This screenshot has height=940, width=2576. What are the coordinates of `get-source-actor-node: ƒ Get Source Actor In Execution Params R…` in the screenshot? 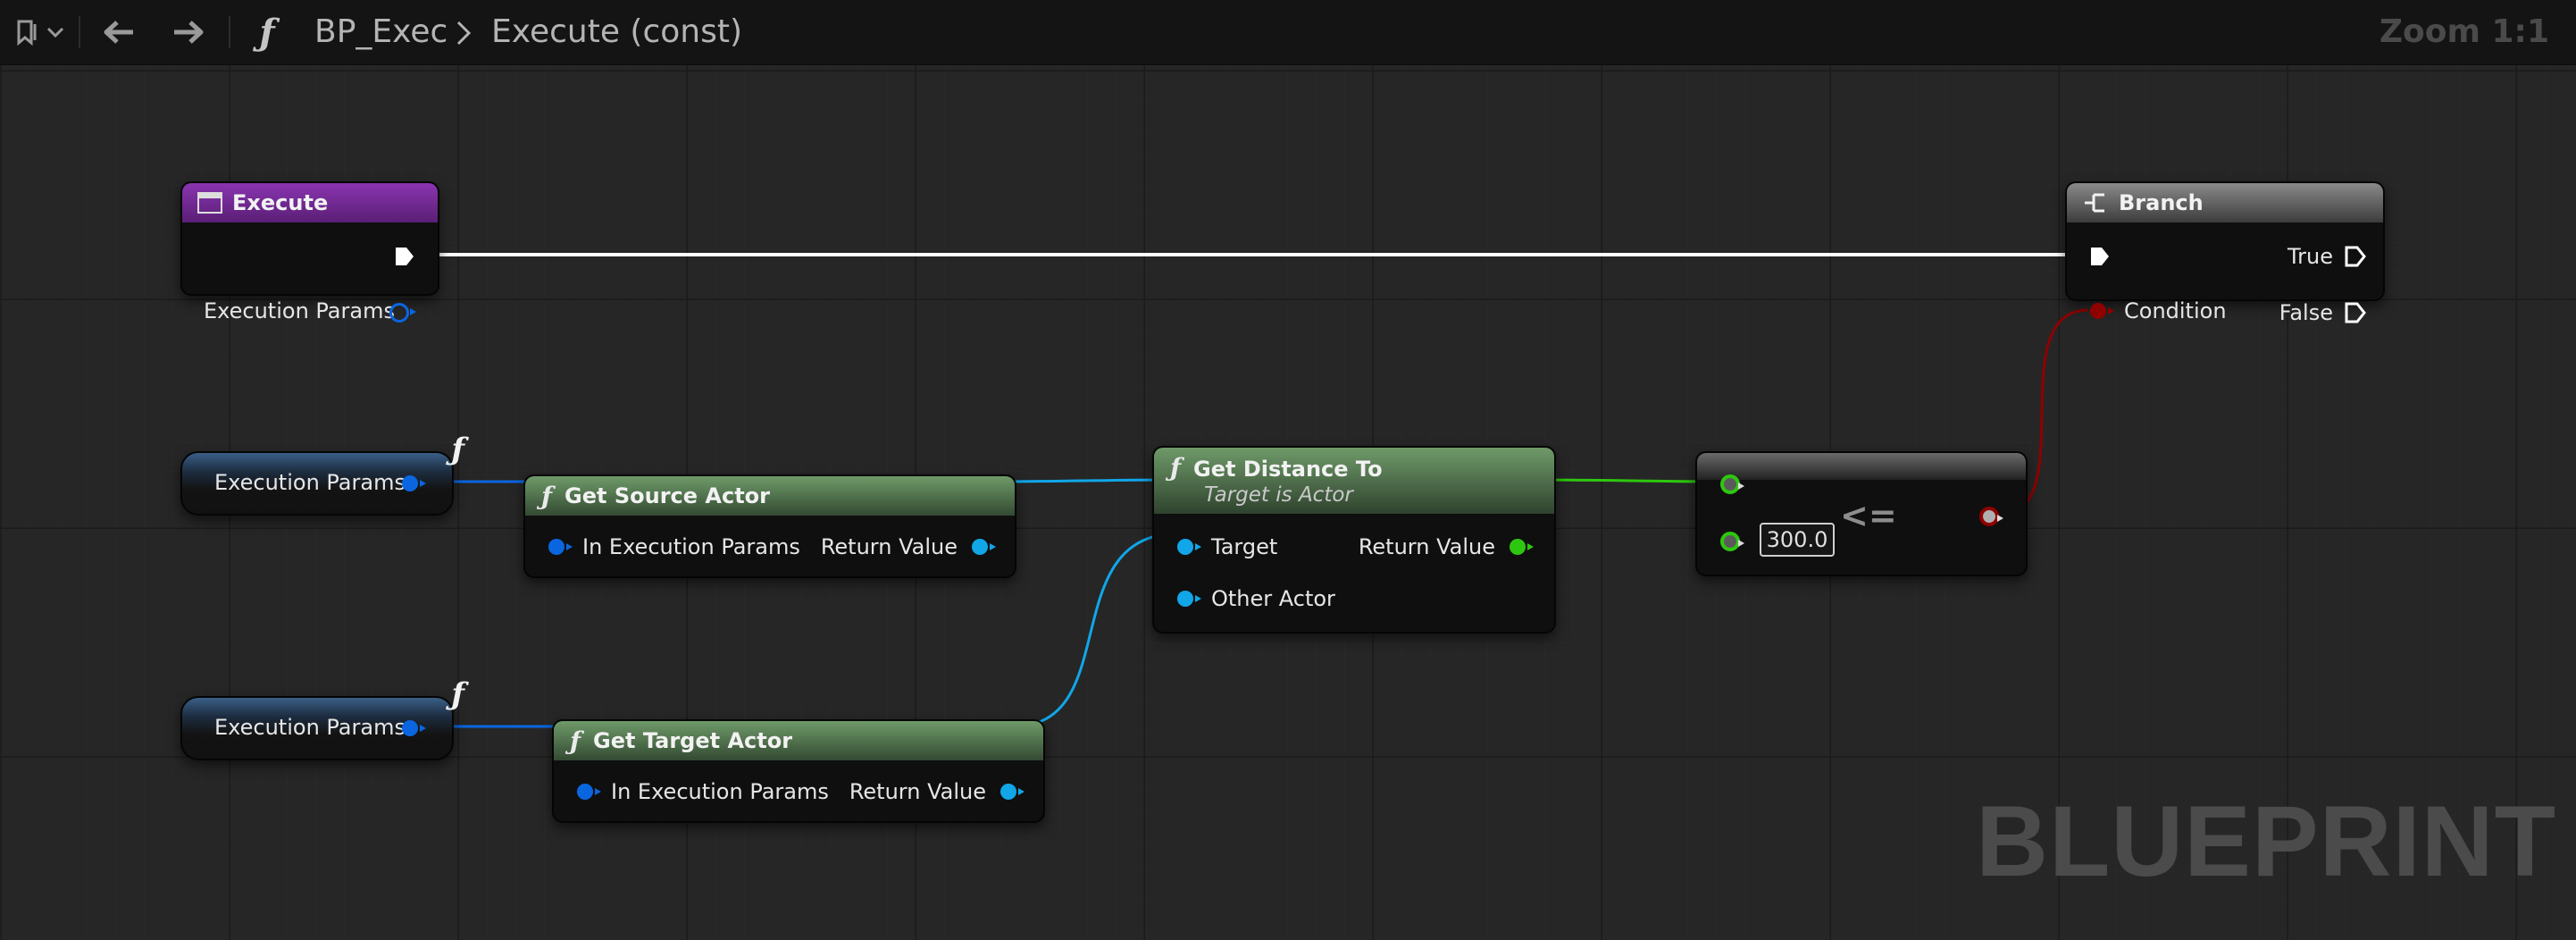 It's located at (770, 526).